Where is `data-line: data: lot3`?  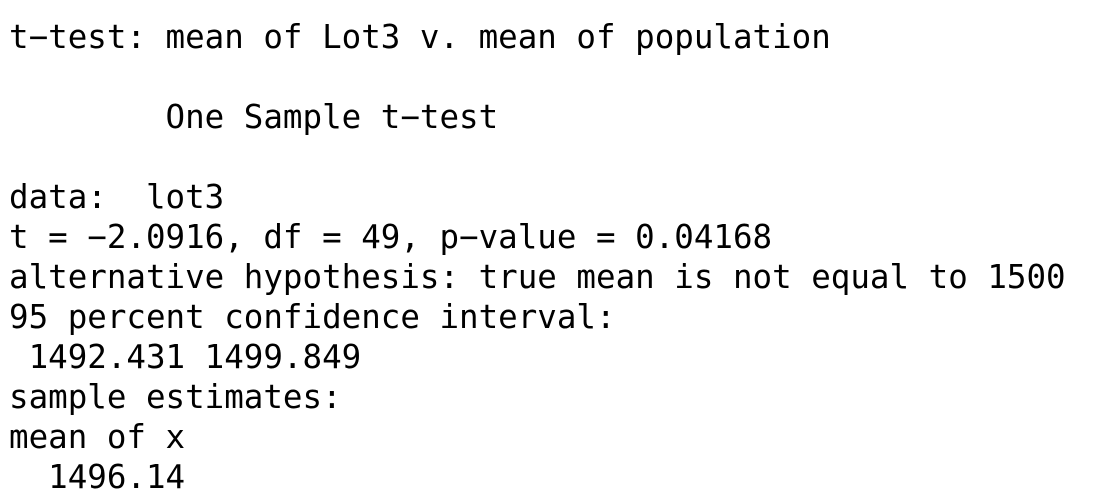 data-line: data: lot3 is located at coordinates (117, 197).